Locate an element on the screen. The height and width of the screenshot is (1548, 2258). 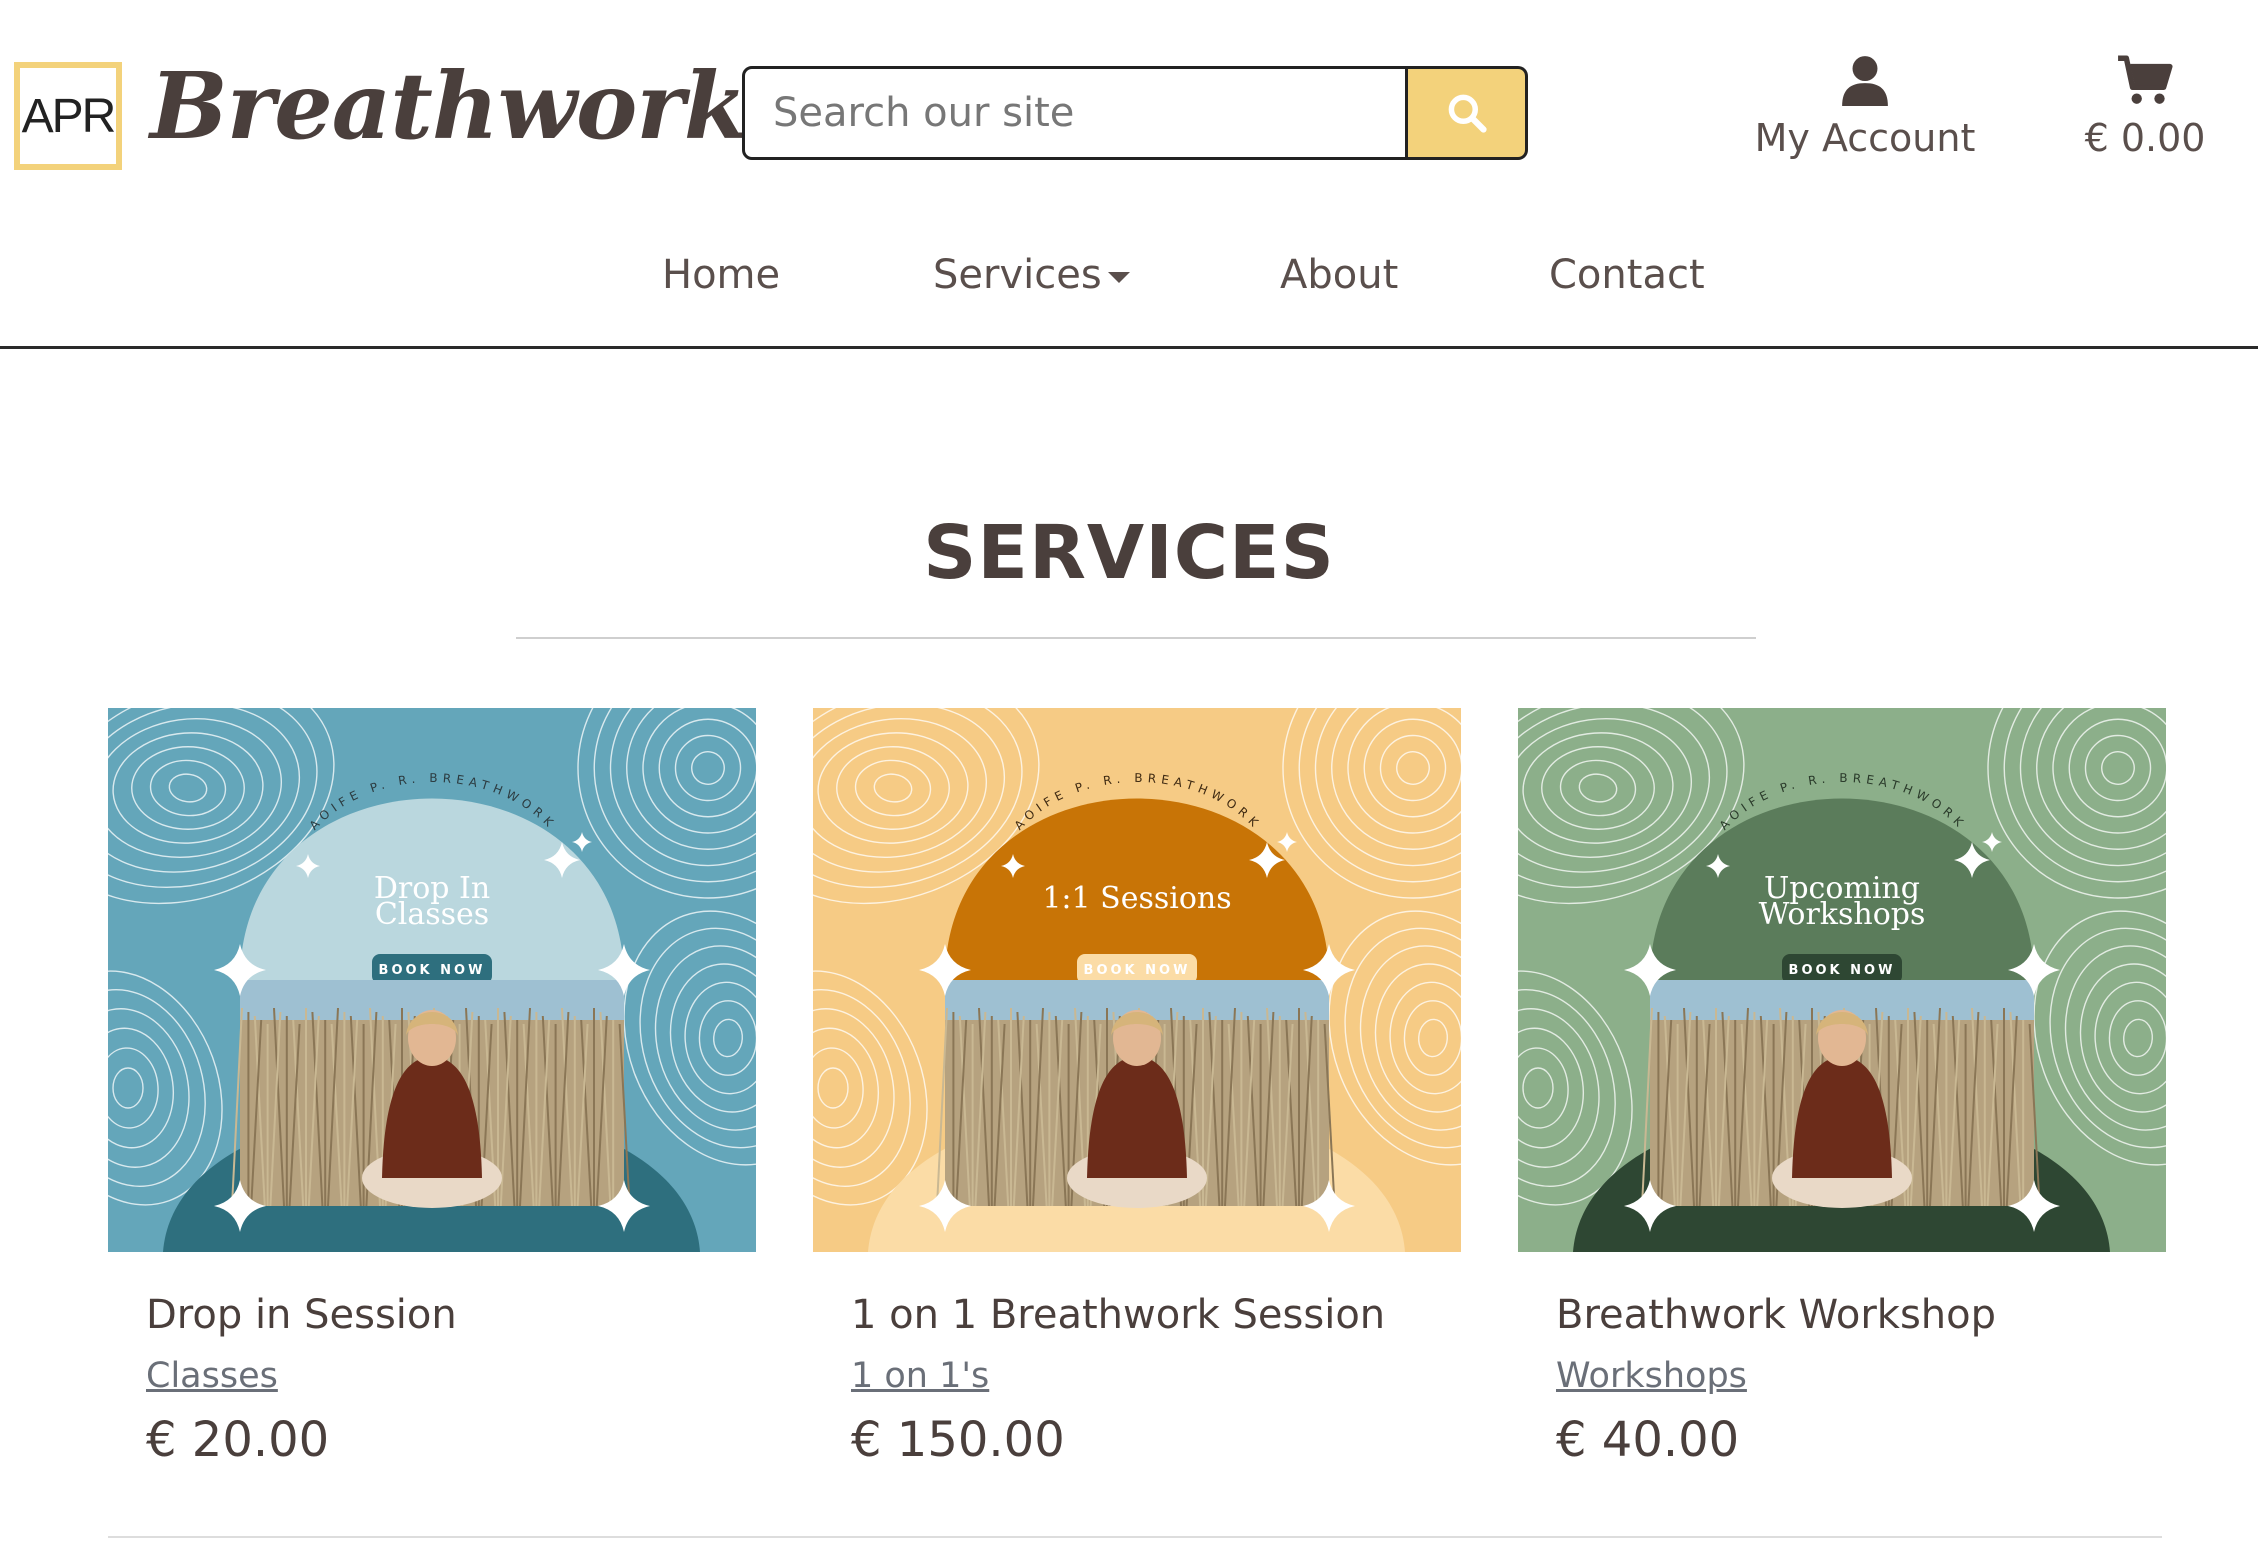
nav-services: Services is located at coordinates (1031, 275).